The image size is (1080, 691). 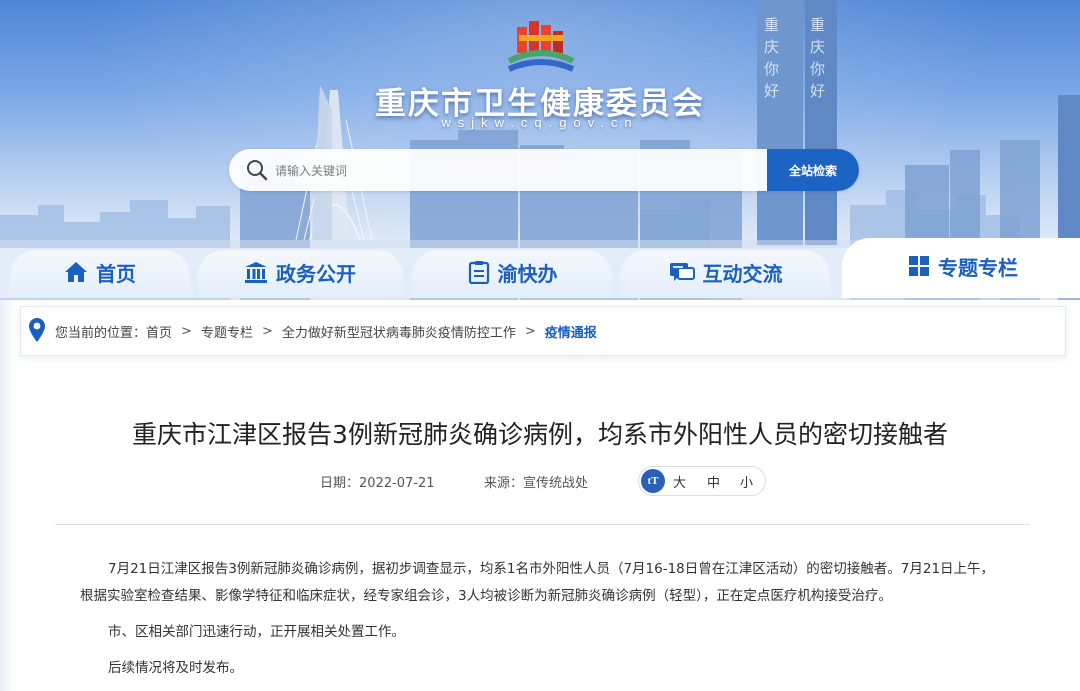 What do you see at coordinates (159, 331) in the screenshot?
I see `breadcrumb-home: 首页` at bounding box center [159, 331].